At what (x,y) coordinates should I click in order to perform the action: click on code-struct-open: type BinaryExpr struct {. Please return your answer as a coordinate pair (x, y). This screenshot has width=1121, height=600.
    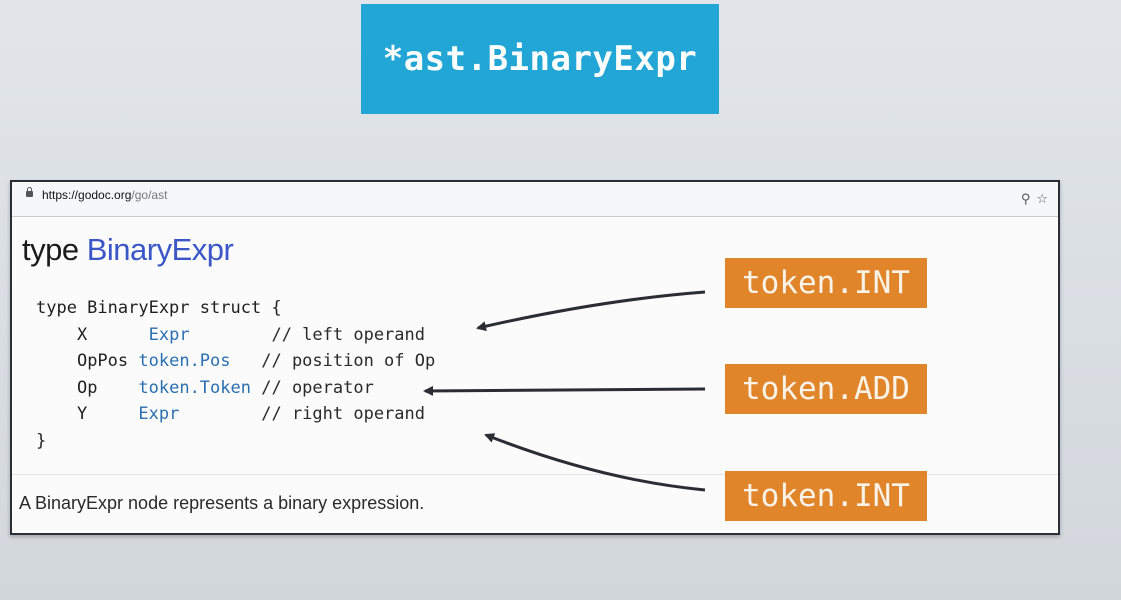
    Looking at the image, I should click on (159, 308).